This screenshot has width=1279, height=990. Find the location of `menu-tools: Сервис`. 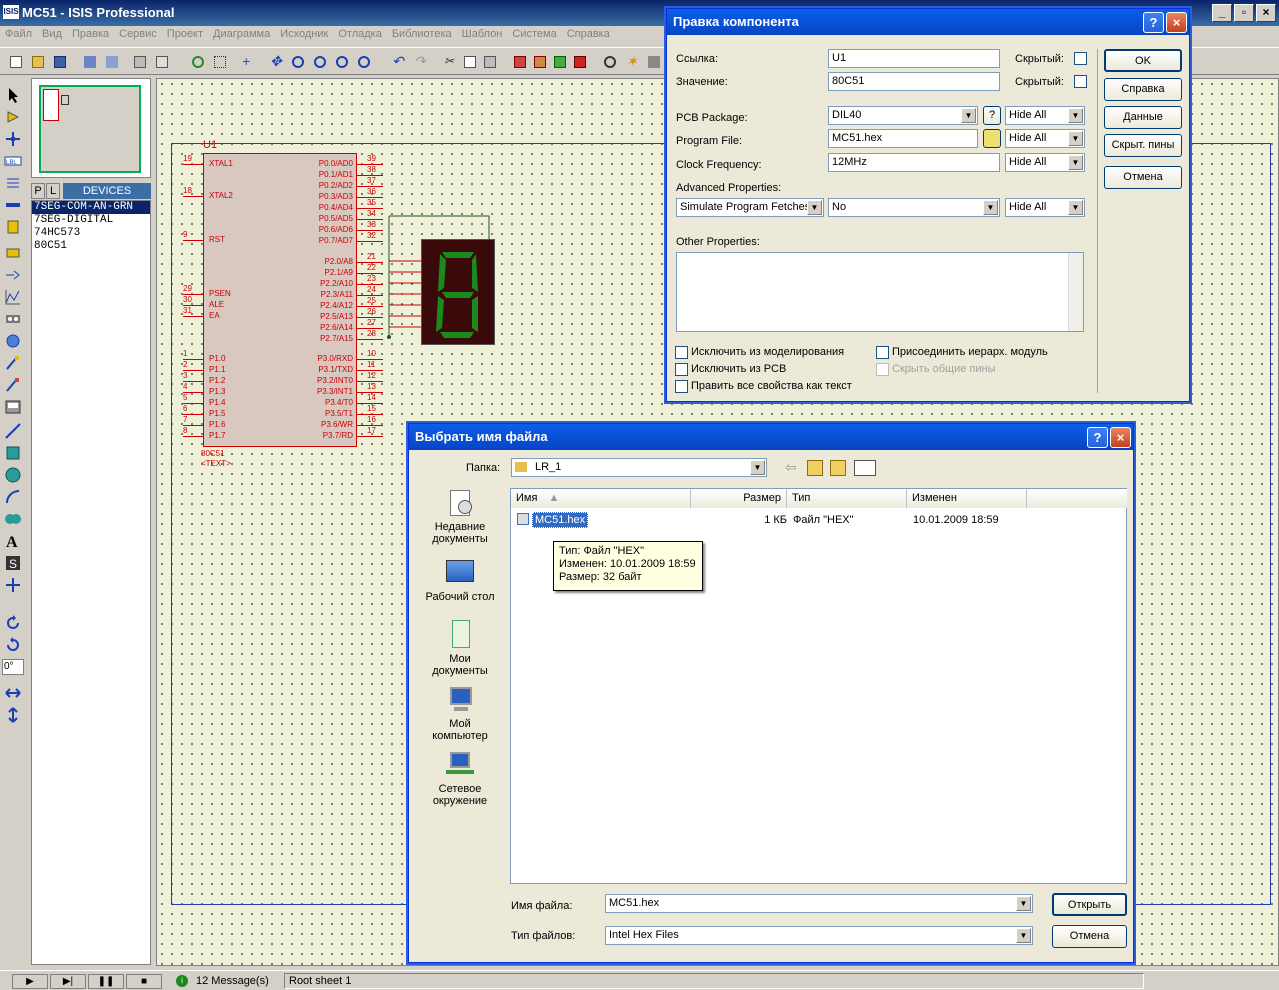

menu-tools: Сервис is located at coordinates (138, 34).